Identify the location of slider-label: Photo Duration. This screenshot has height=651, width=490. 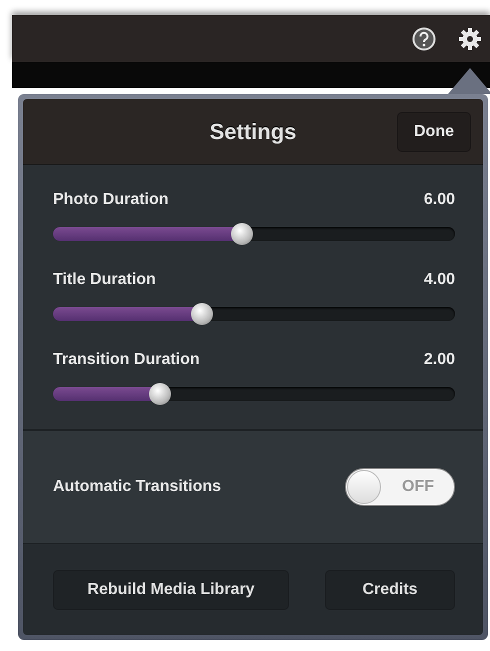
(111, 200).